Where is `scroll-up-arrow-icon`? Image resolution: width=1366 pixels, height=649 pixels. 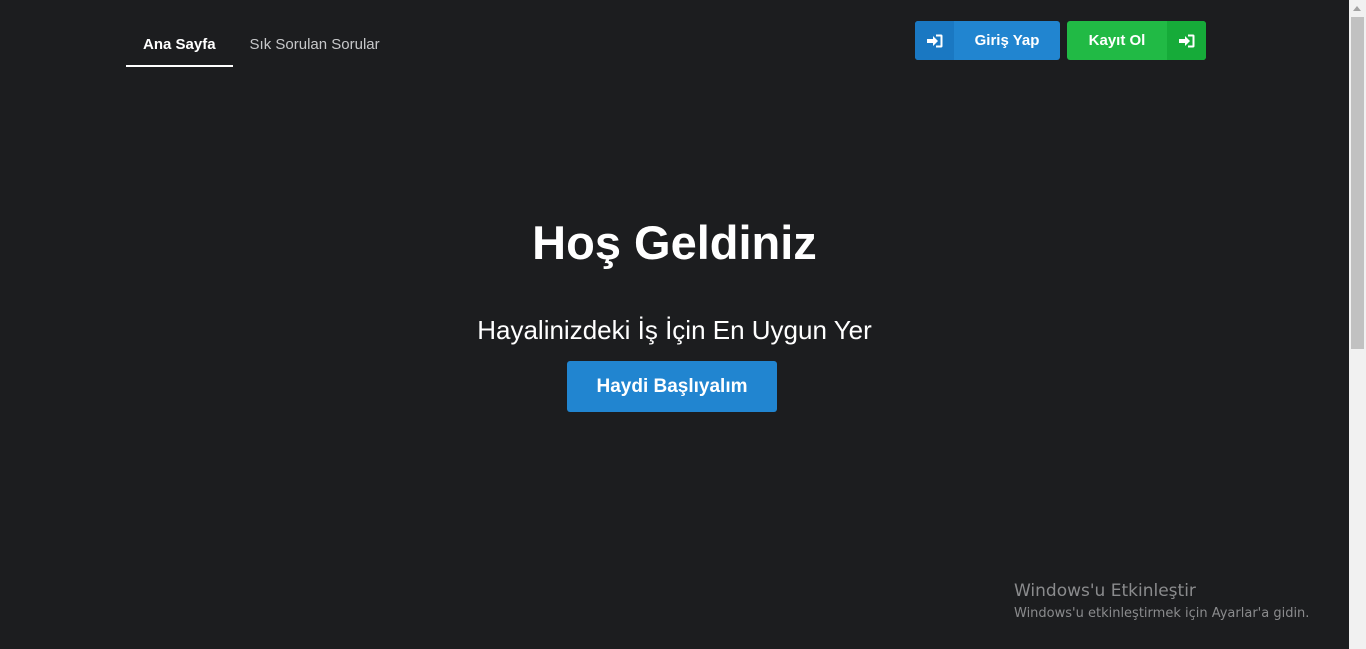 scroll-up-arrow-icon is located at coordinates (1357, 8).